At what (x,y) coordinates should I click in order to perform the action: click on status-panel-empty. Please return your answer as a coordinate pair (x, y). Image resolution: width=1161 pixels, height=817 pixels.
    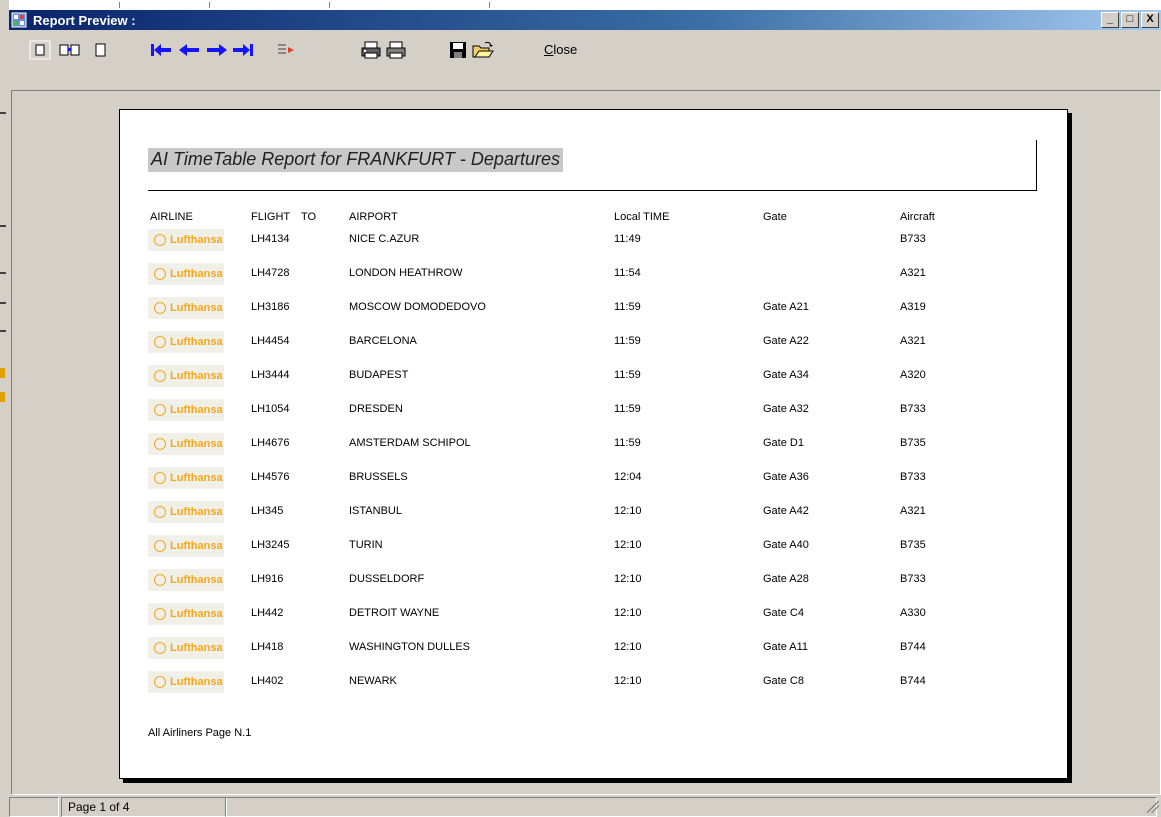
    Looking at the image, I should click on (34, 807).